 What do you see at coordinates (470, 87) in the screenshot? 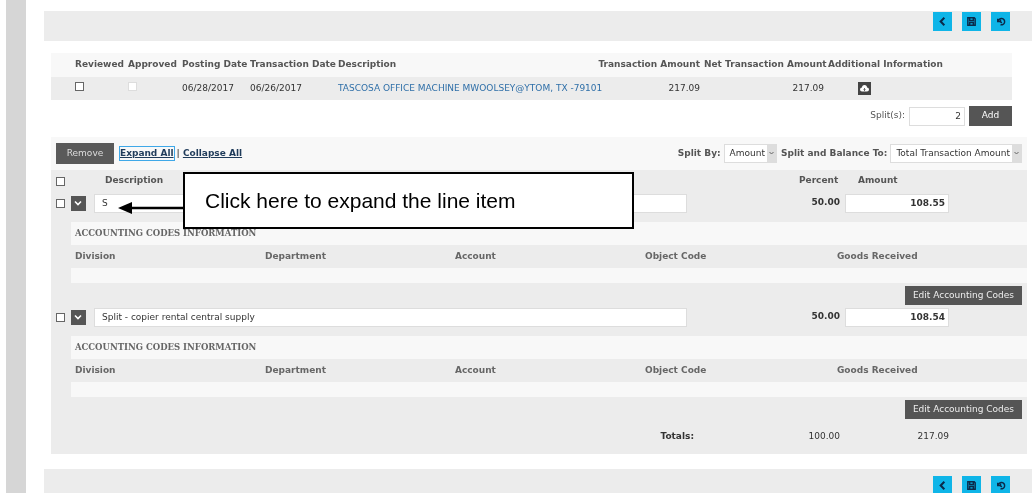
I see `description-link: TASCOSA OFFICE MACHINE MWOOLSEY@YTOM, TX -79101` at bounding box center [470, 87].